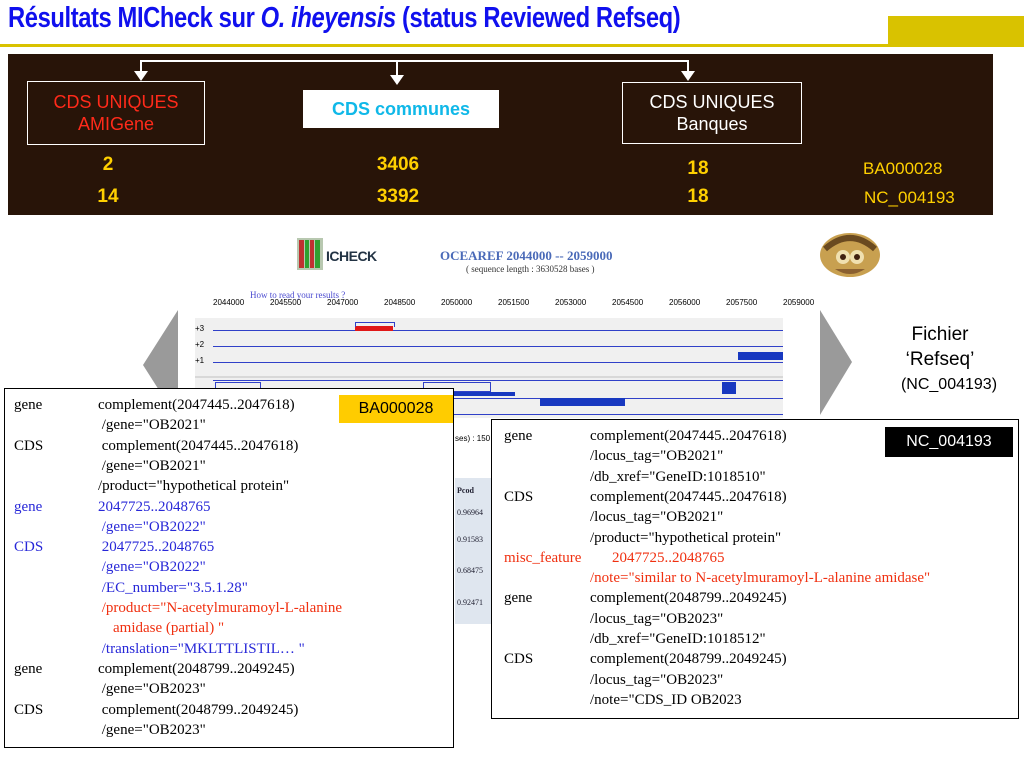 This screenshot has height=768, width=1024. I want to click on track-label: +2, so click(200, 344).